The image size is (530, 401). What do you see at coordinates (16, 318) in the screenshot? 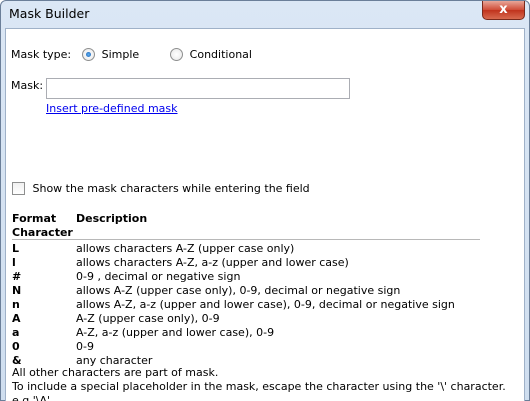
I see `format-char: A` at bounding box center [16, 318].